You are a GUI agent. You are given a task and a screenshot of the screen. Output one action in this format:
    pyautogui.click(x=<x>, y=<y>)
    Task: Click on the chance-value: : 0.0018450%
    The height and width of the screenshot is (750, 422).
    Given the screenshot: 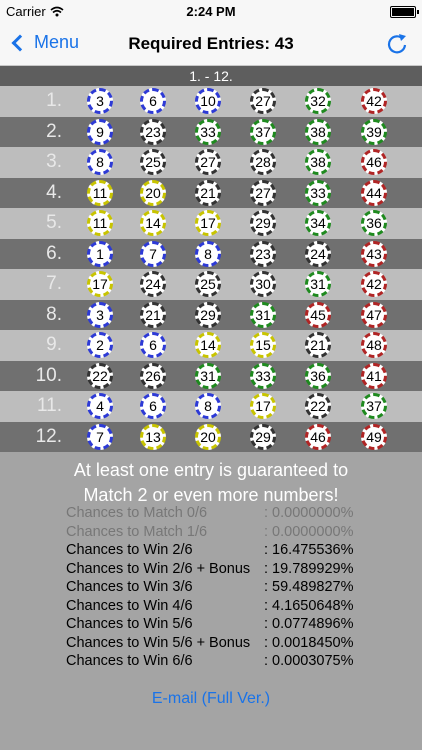 What is the action you would take?
    pyautogui.click(x=309, y=642)
    